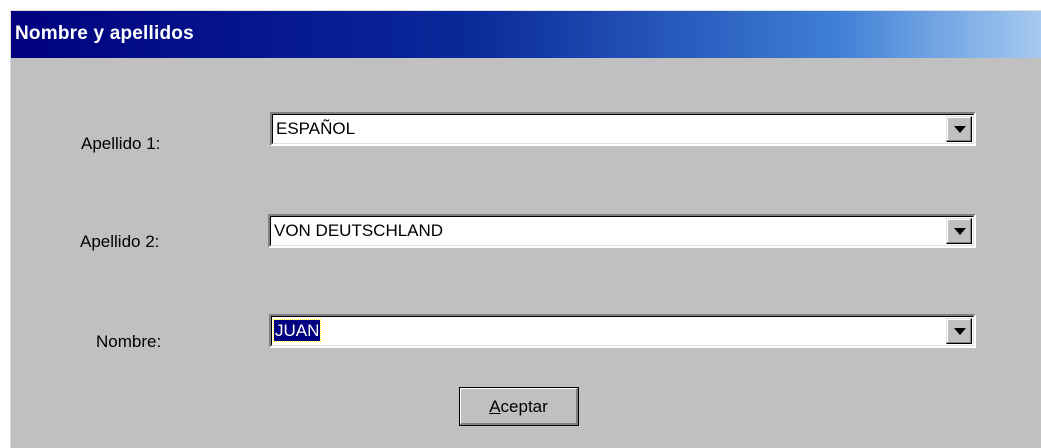 This screenshot has width=1041, height=448. Describe the element at coordinates (104, 33) in the screenshot. I see `dialog-title: Nombre y apellidos` at that location.